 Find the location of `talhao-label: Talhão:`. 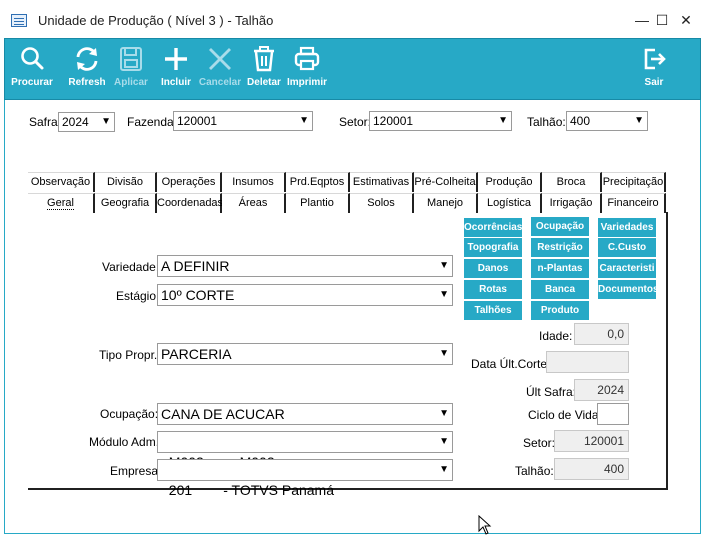

talhao-label: Talhão: is located at coordinates (546, 122).